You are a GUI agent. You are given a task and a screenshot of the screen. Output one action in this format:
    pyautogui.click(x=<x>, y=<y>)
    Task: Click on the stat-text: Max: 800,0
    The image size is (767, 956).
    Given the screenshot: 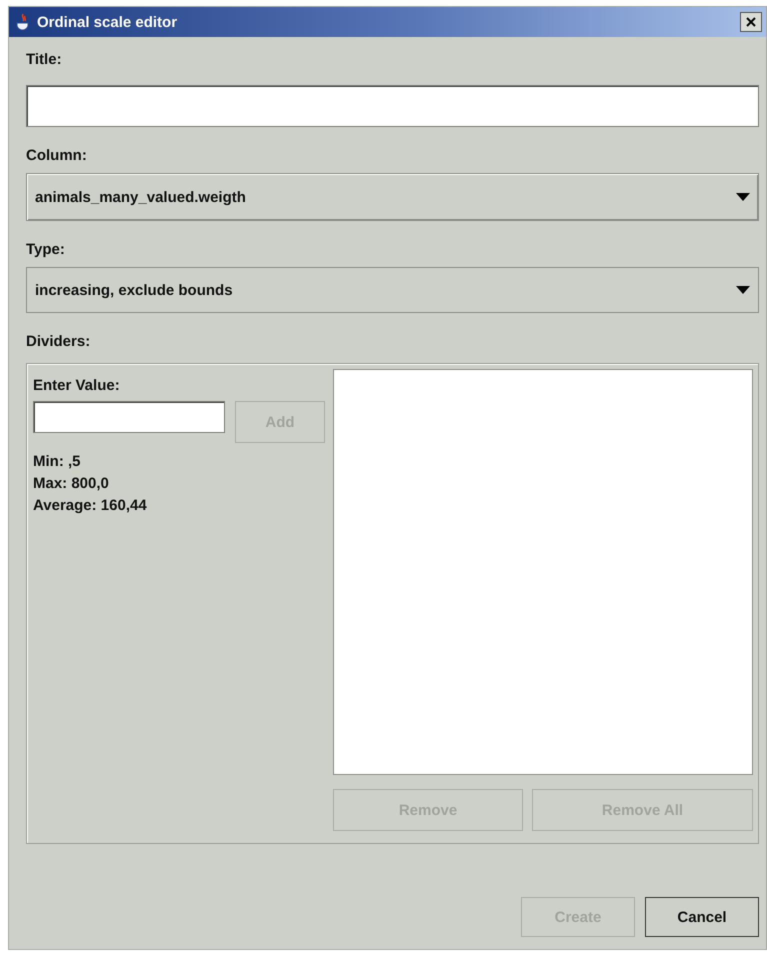 What is the action you would take?
    pyautogui.click(x=71, y=484)
    